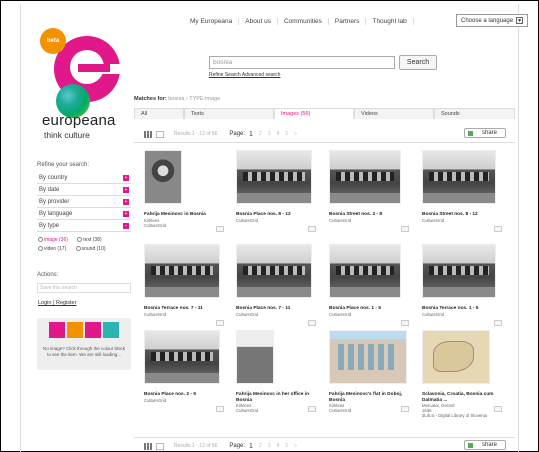 This screenshot has width=539, height=452. What do you see at coordinates (314, 113) in the screenshot?
I see `tab-images: Images (56)` at bounding box center [314, 113].